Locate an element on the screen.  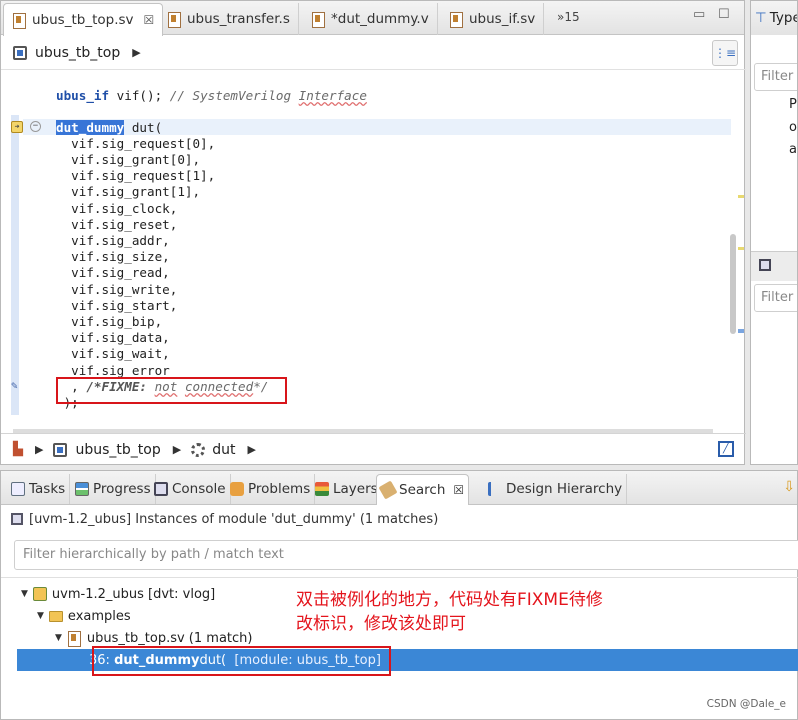
code-line: vif.sig_write, is located at coordinates (117, 289).